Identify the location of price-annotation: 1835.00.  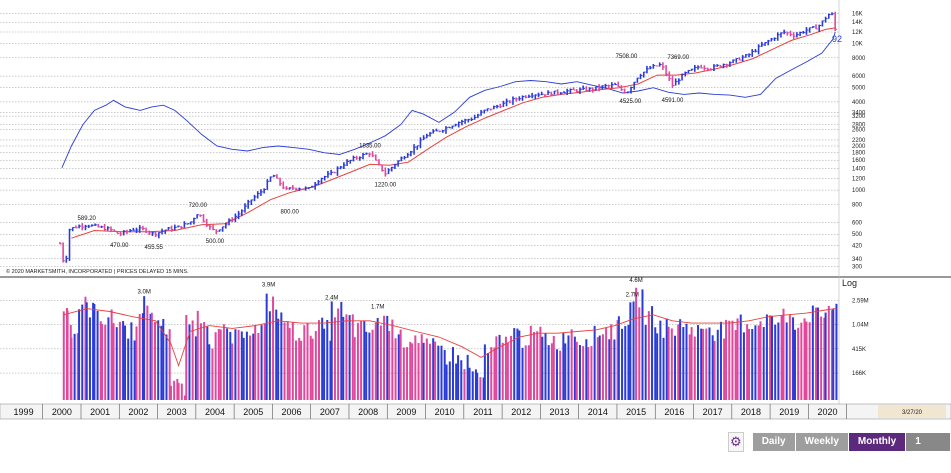
(370, 146).